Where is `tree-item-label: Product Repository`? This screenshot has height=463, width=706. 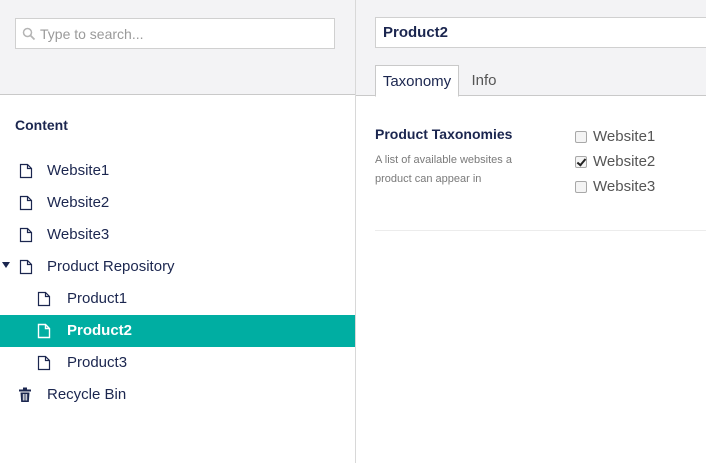 tree-item-label: Product Repository is located at coordinates (111, 266).